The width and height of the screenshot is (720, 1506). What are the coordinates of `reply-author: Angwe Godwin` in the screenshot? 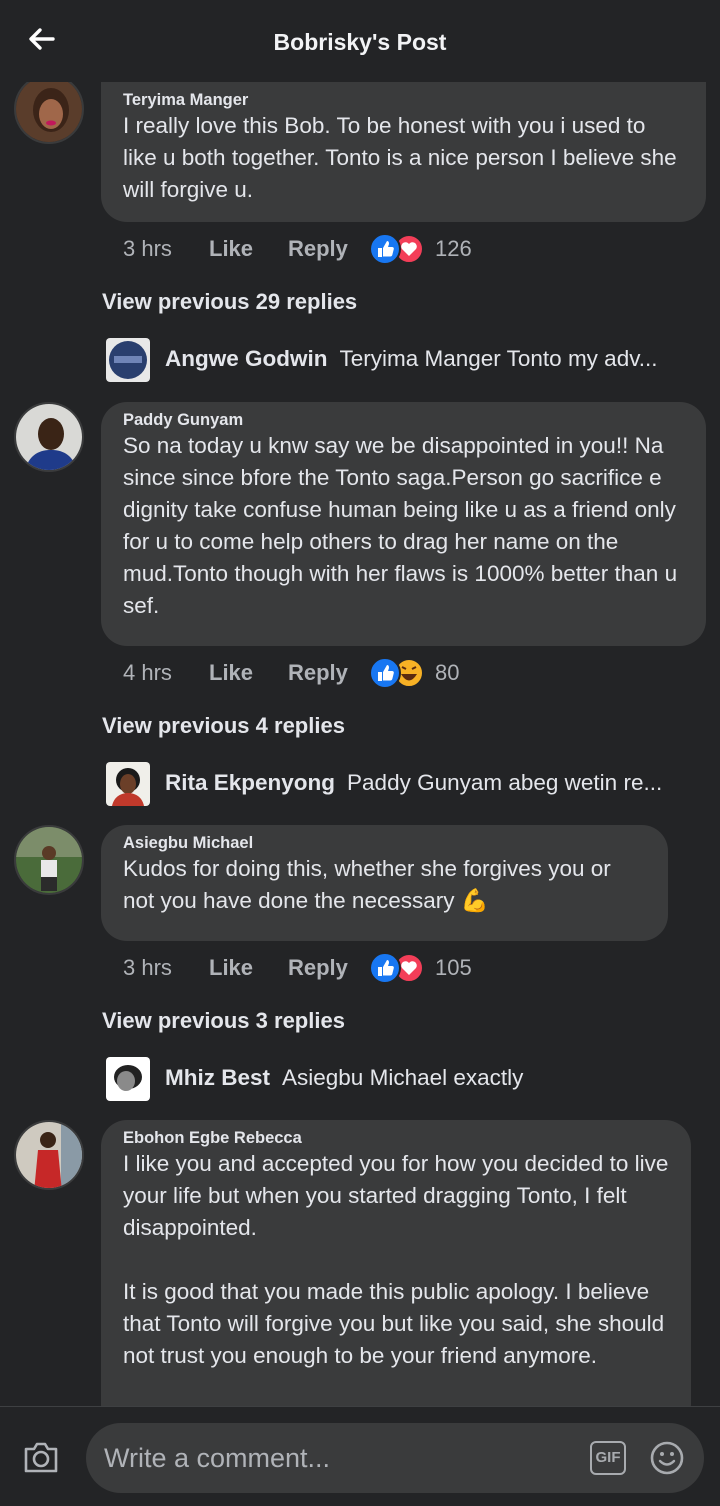 It's located at (246, 358).